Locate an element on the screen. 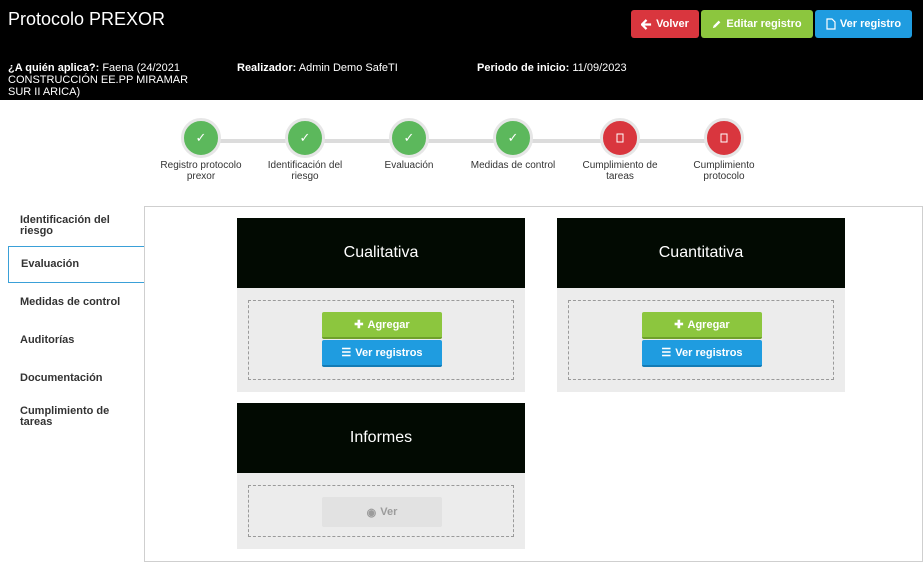 Image resolution: width=923 pixels, height=571 pixels. step-evaluacion: ✓ Evaluación is located at coordinates (409, 144).